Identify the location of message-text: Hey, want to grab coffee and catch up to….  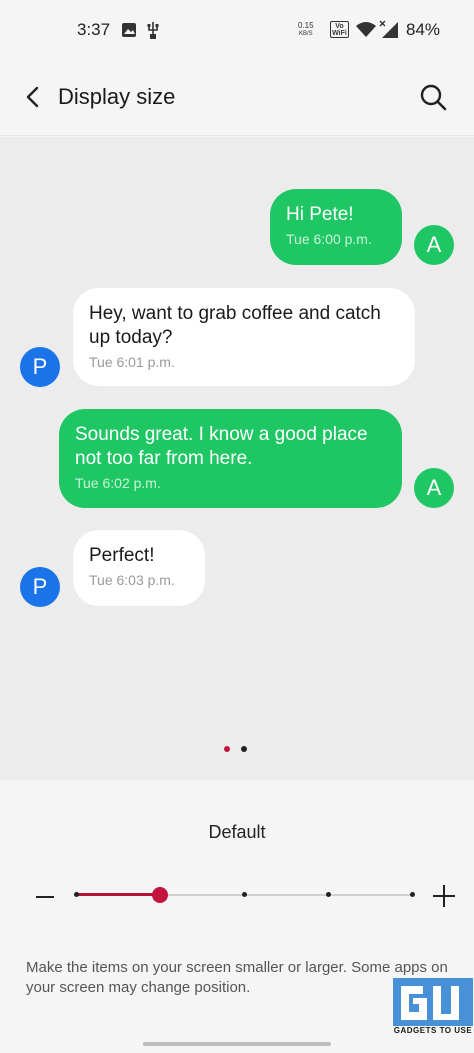
(235, 325).